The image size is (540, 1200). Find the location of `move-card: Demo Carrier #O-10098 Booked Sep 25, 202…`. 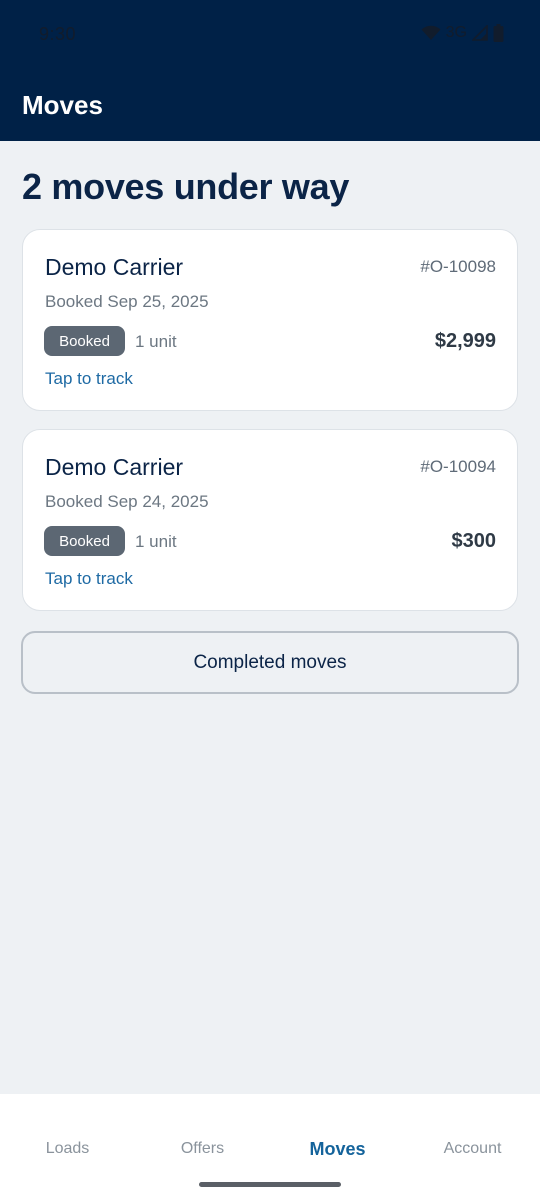

move-card: Demo Carrier #O-10098 Booked Sep 25, 202… is located at coordinates (270, 320).